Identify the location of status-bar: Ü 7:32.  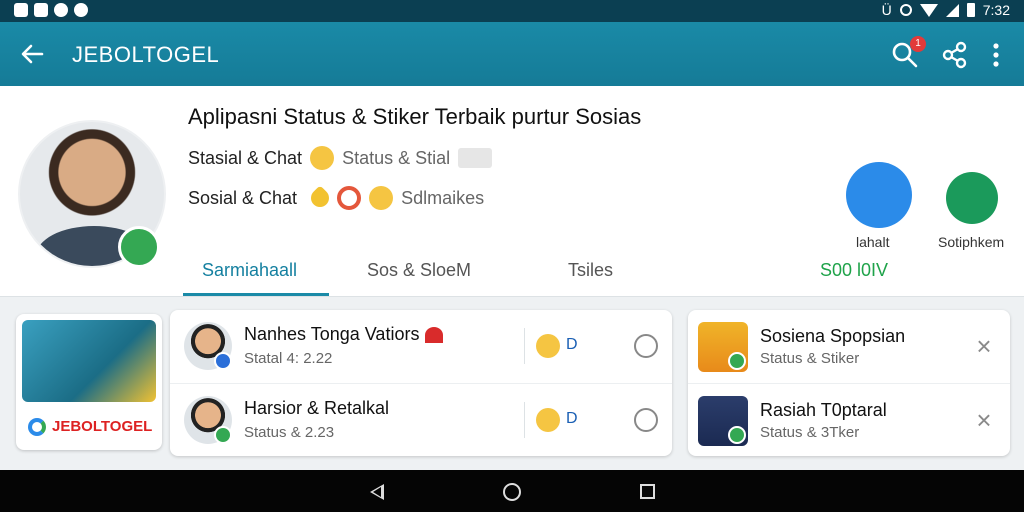
(512, 11).